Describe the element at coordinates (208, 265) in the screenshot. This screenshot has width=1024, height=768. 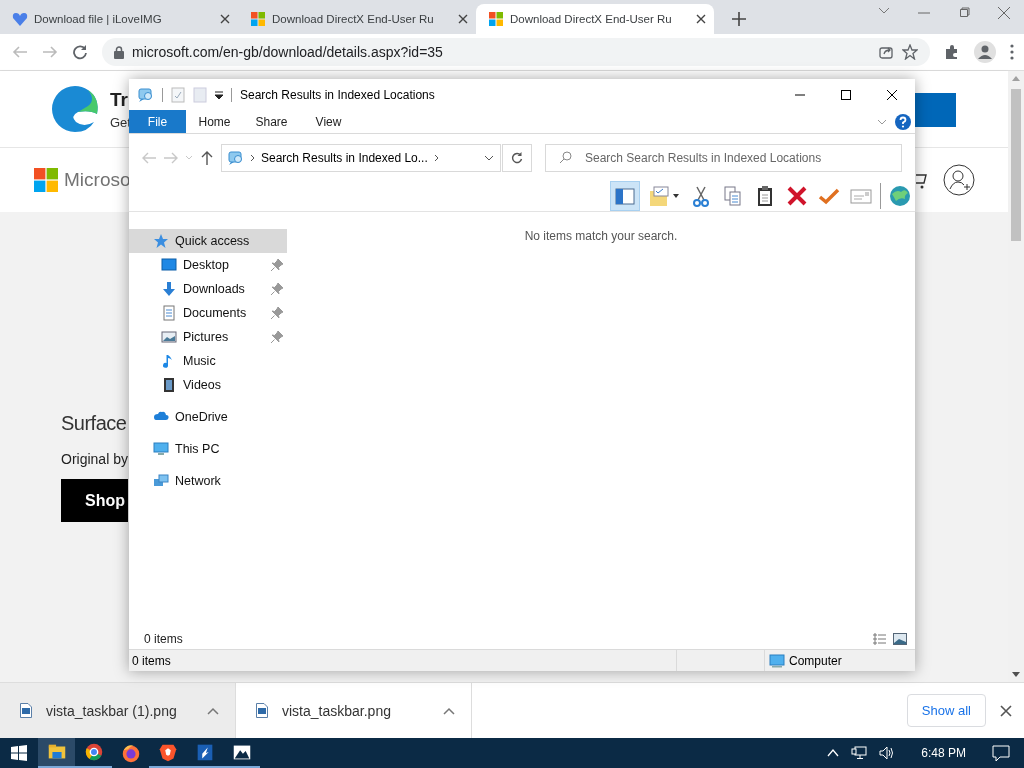
I see `nav-item: Desktop` at that location.